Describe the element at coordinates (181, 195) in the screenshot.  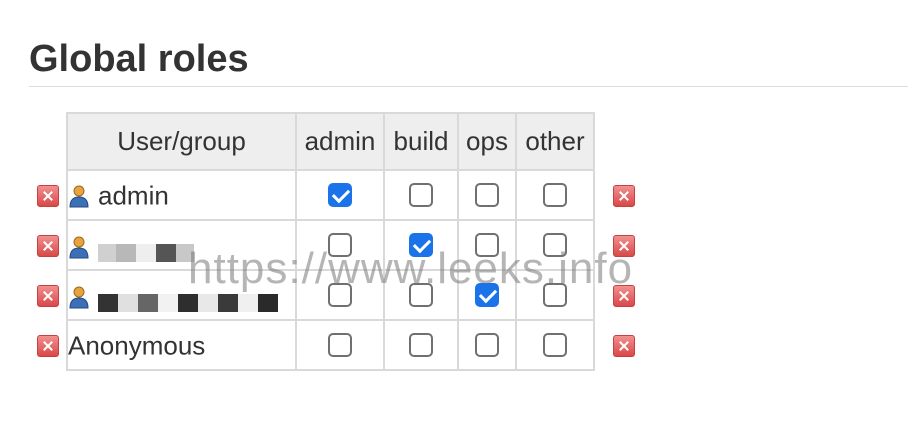
I see `user-cell: admin` at that location.